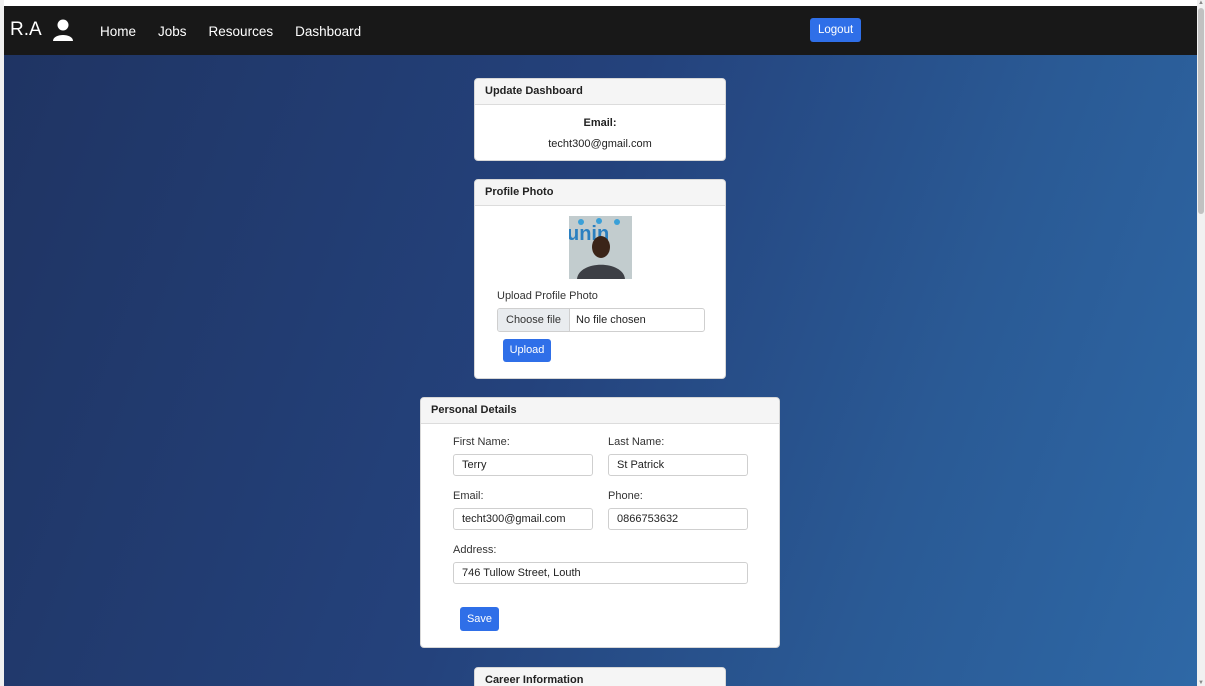  I want to click on phone-label: Phone:, so click(625, 496).